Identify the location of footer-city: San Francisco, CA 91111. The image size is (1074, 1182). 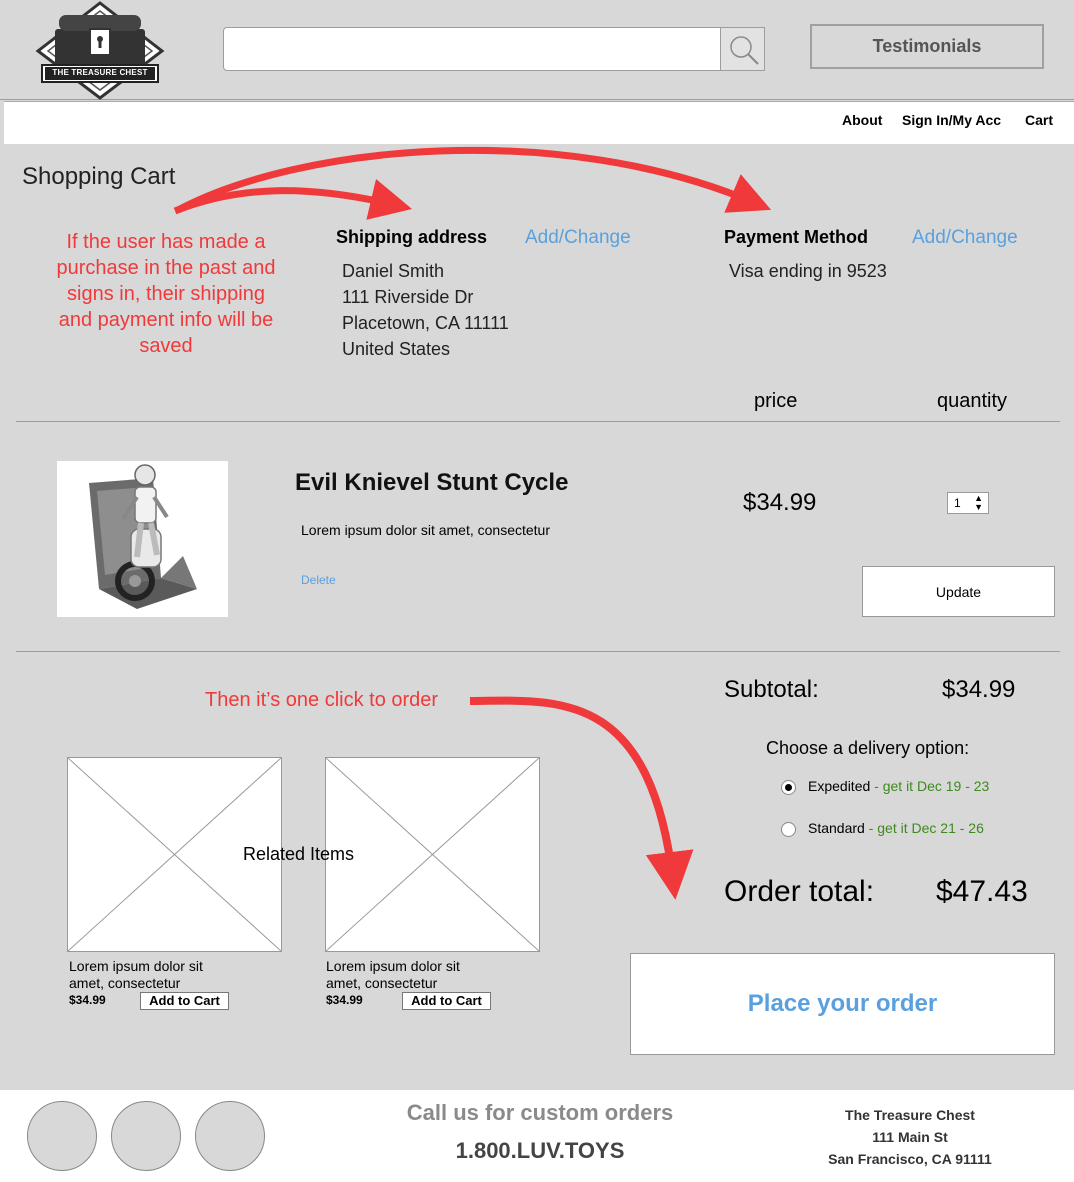
(910, 1159).